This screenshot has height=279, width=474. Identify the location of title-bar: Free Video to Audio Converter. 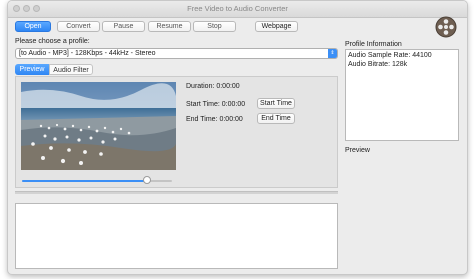
(237, 9).